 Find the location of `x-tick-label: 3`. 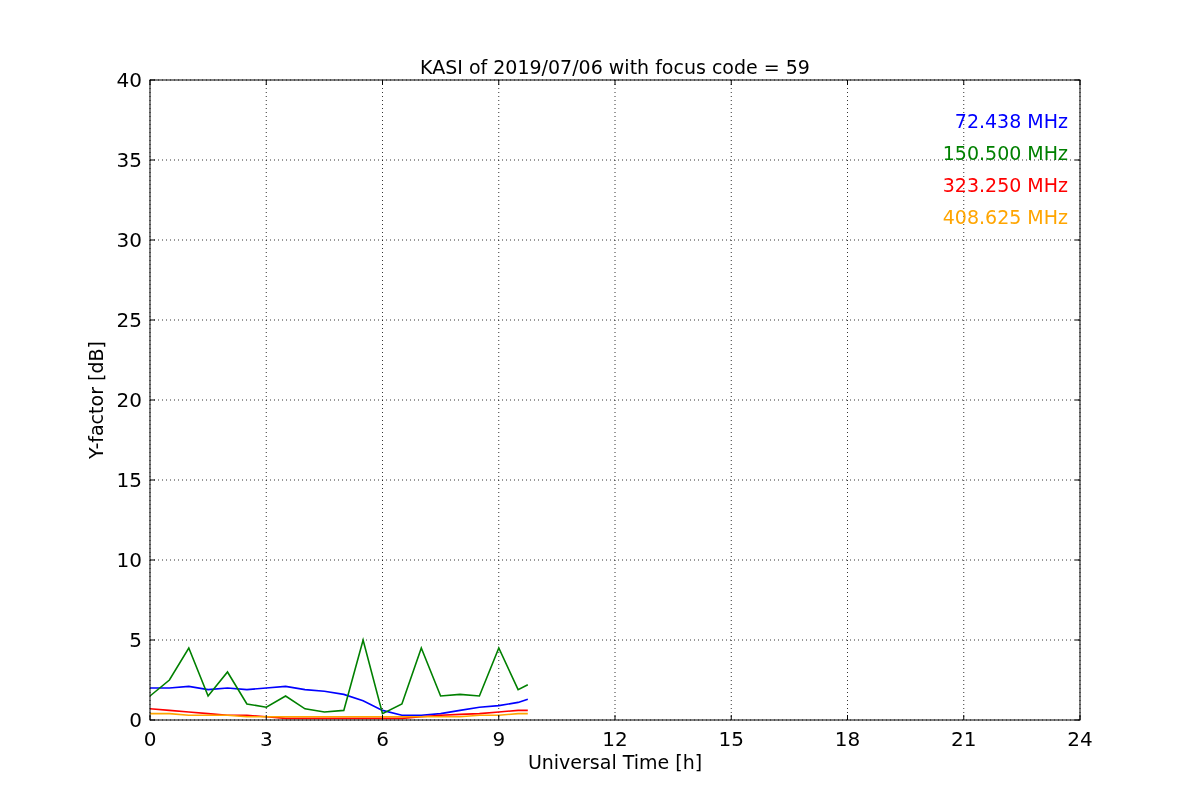

x-tick-label: 3 is located at coordinates (266, 739).